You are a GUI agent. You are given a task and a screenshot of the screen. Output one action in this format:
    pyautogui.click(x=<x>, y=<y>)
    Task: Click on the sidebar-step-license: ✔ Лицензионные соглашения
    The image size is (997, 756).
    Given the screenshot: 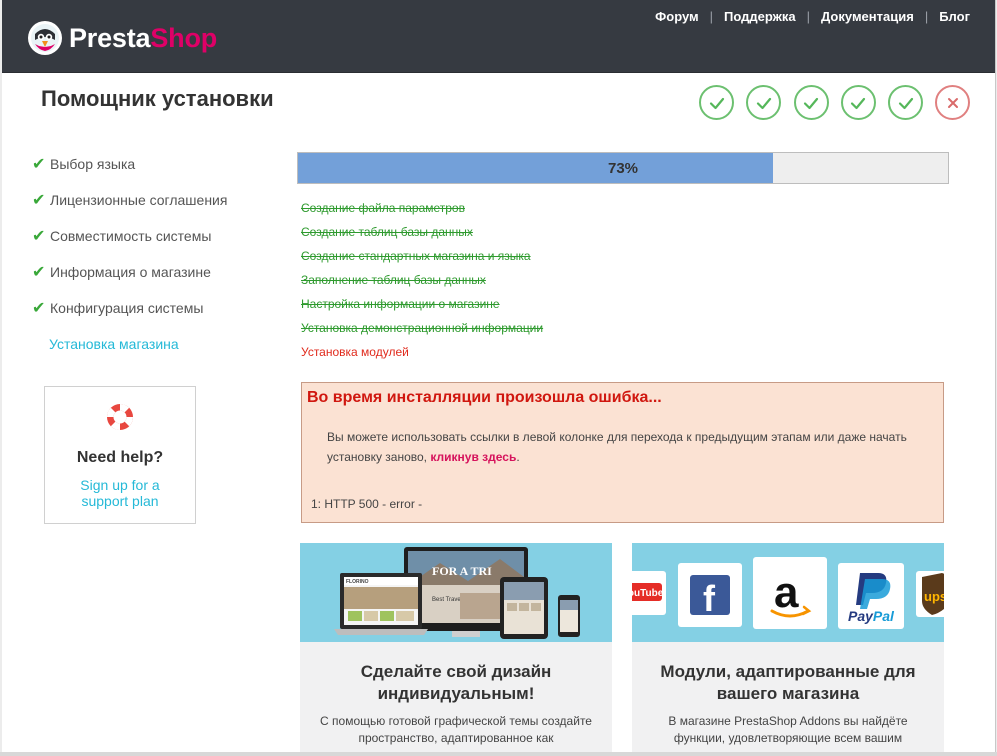 What is the action you would take?
    pyautogui.click(x=152, y=200)
    